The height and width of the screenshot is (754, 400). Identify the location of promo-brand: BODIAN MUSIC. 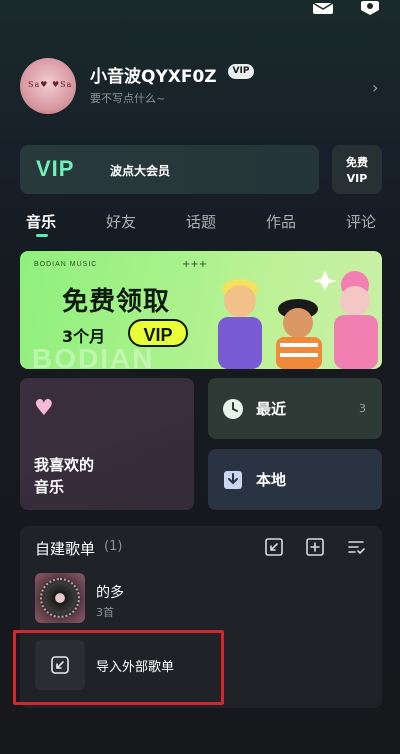
(66, 264).